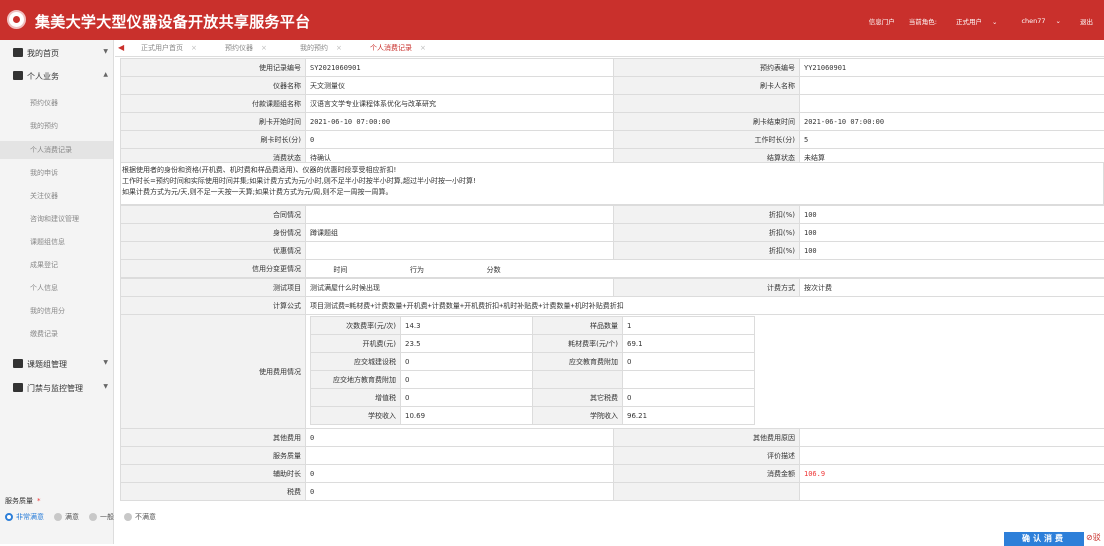 The width and height of the screenshot is (1104, 546). I want to click on table-row: 应交城建设税0应交教育费附加0, so click(533, 362).